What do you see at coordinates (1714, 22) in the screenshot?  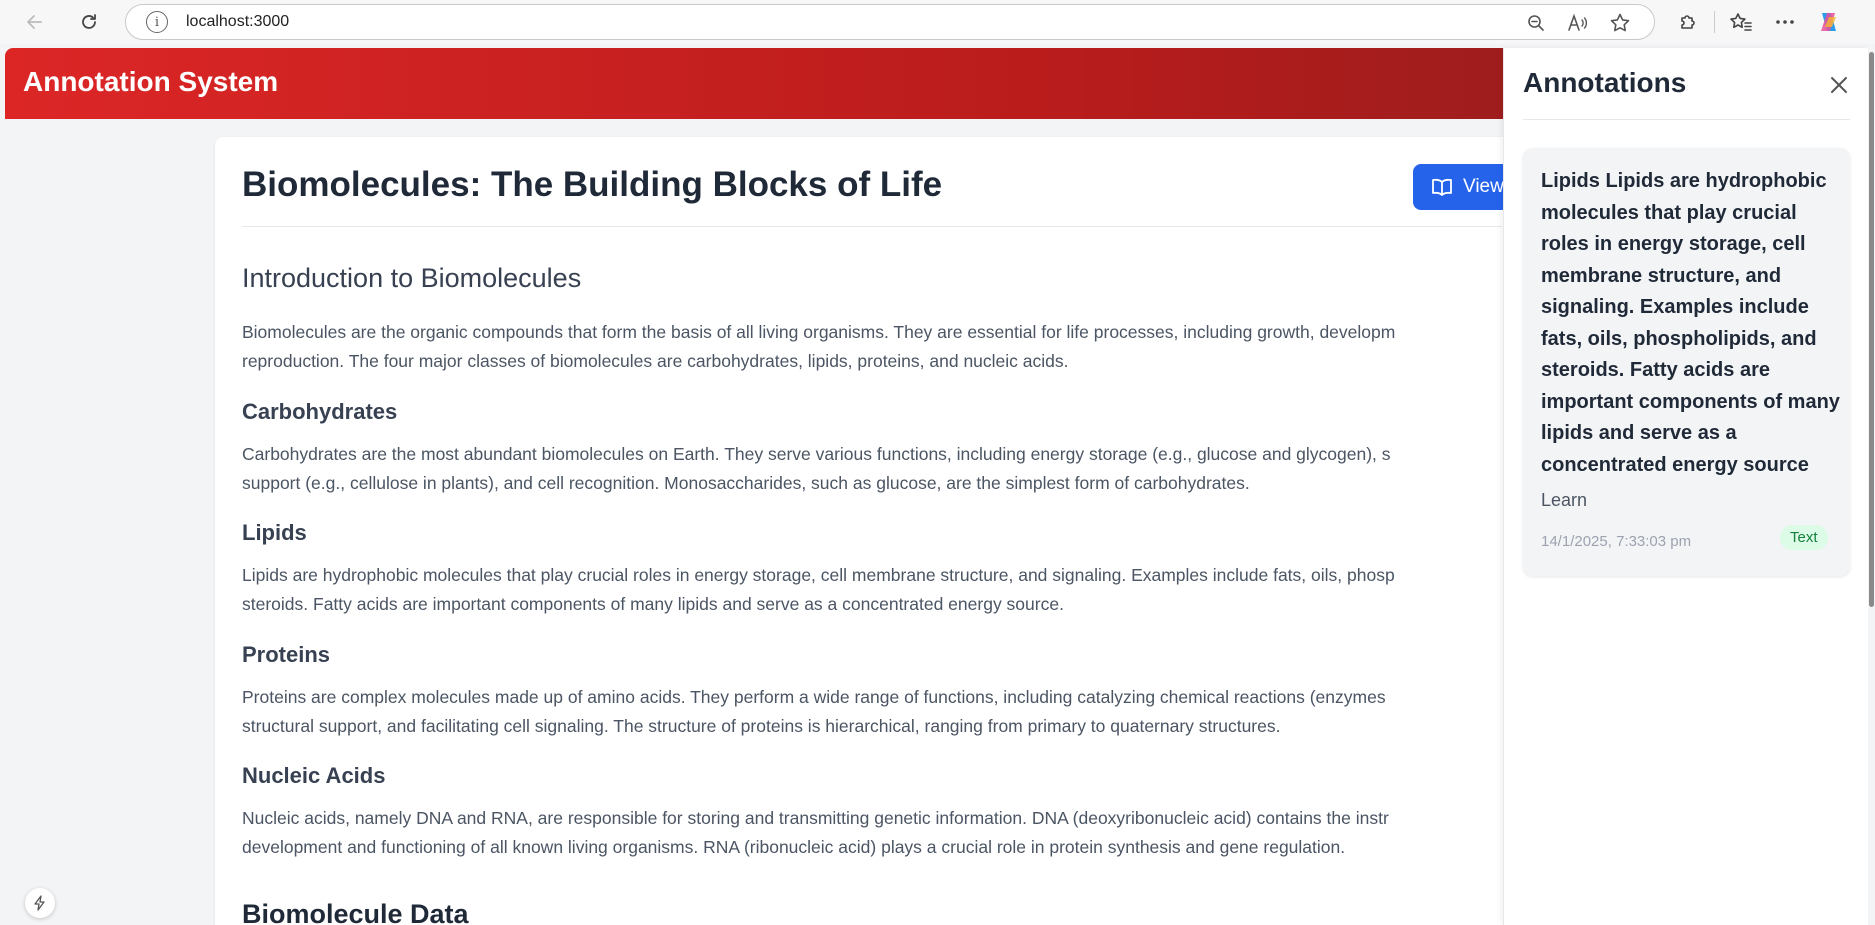 I see `toolbar-divider` at bounding box center [1714, 22].